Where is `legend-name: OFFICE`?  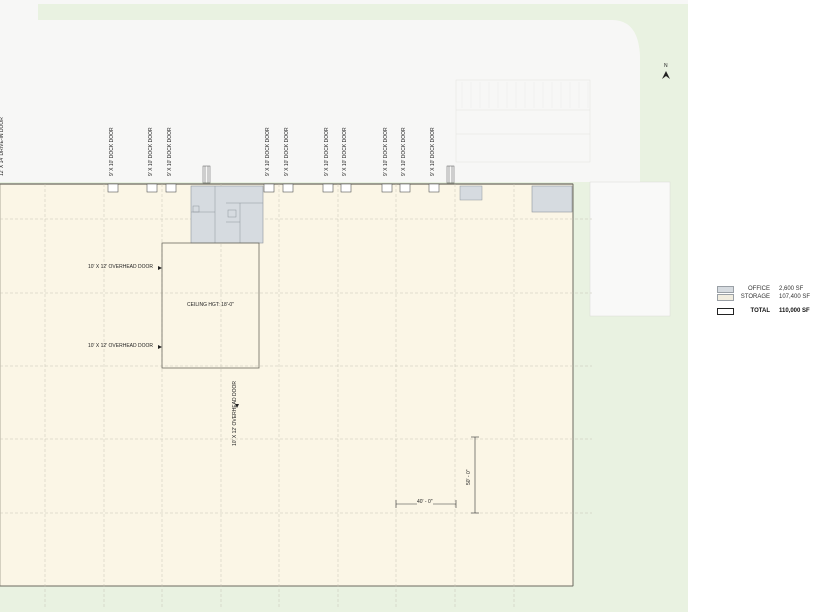 legend-name: OFFICE is located at coordinates (759, 289).